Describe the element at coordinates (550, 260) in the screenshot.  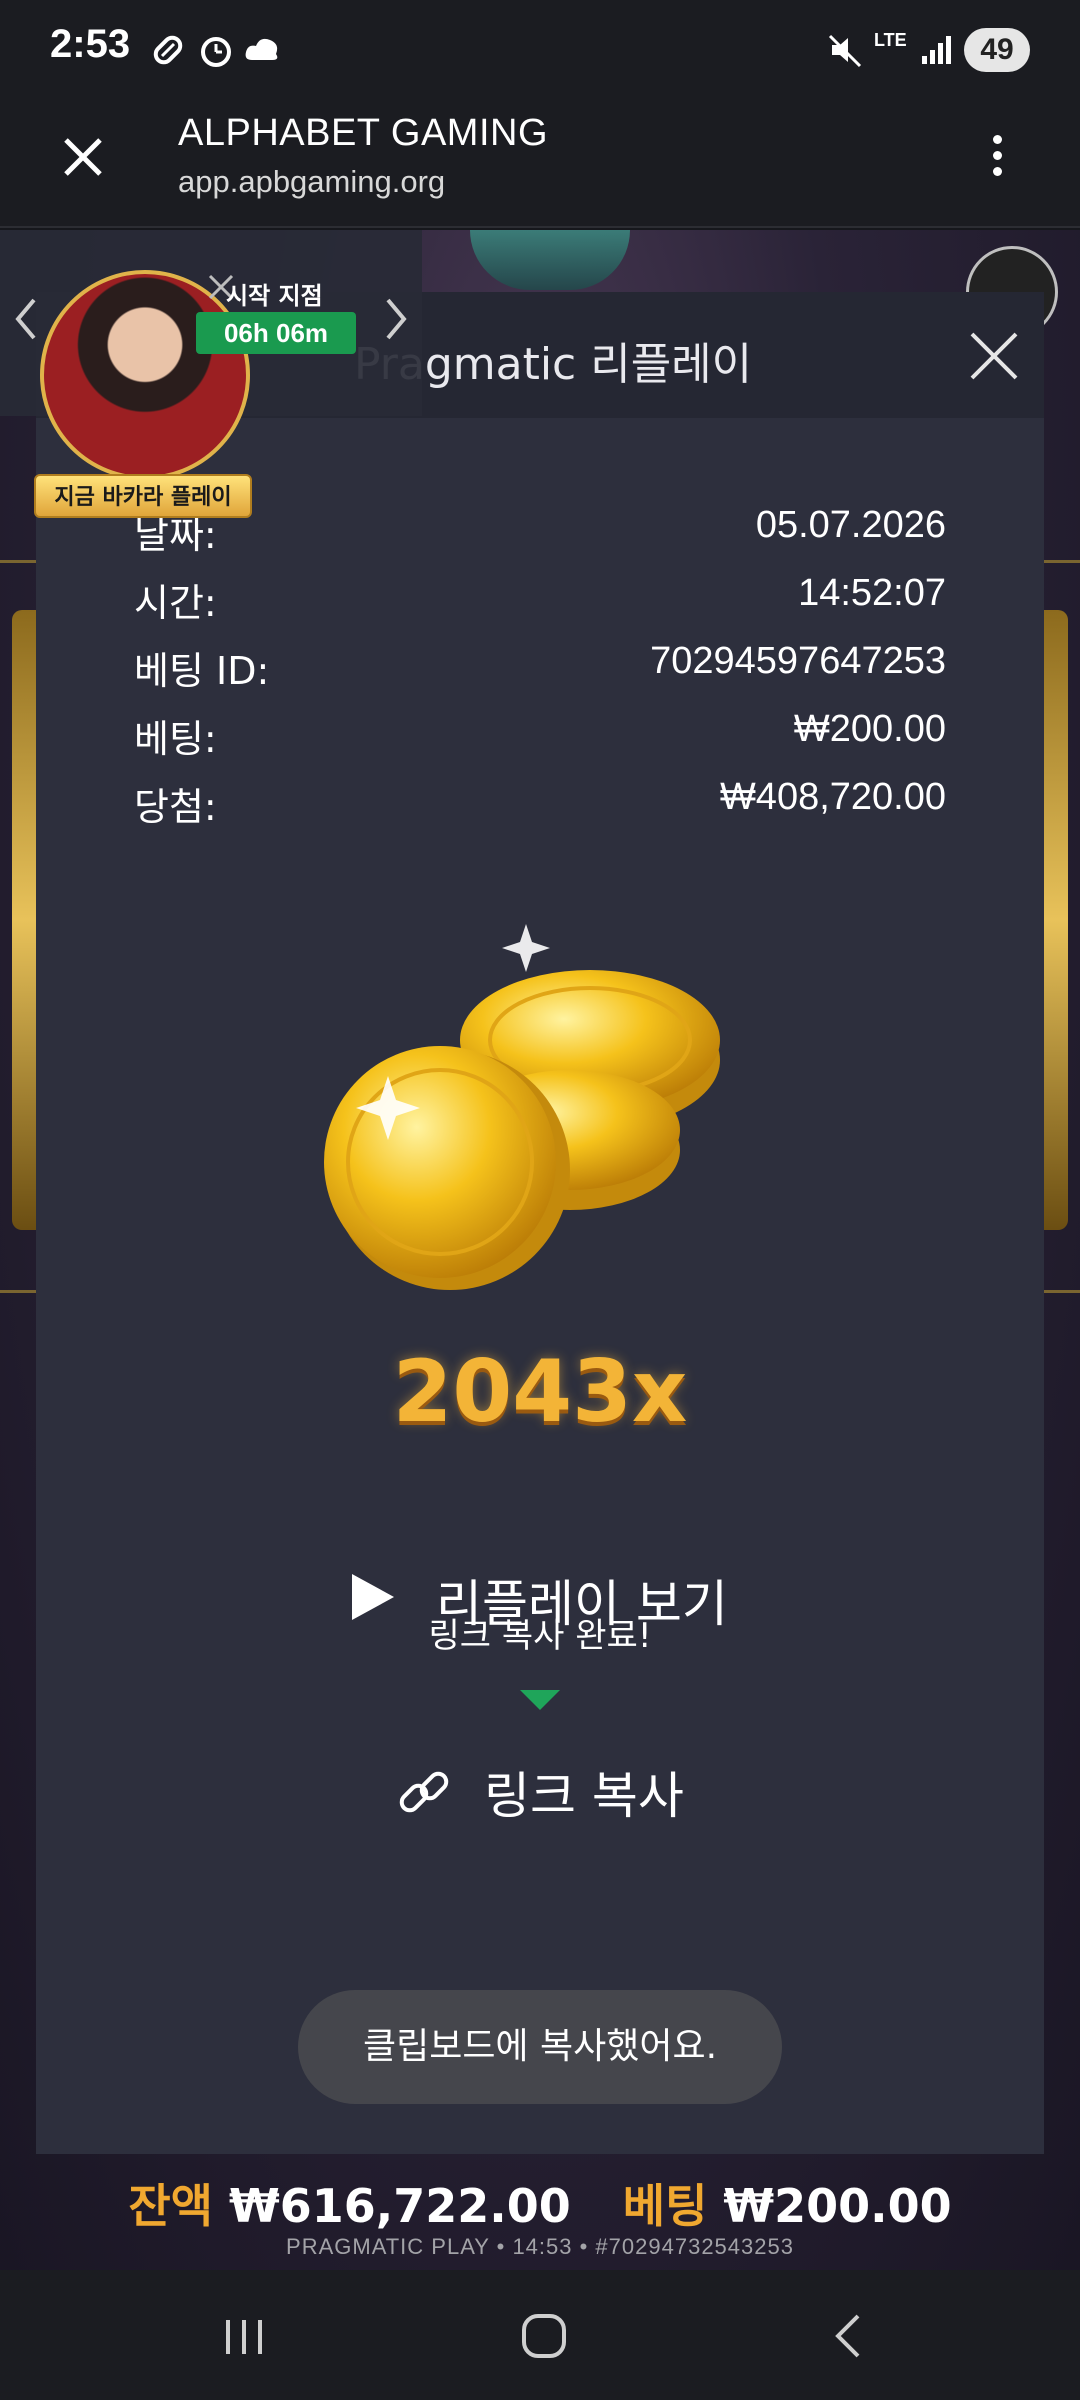
I see `game-emblem` at that location.